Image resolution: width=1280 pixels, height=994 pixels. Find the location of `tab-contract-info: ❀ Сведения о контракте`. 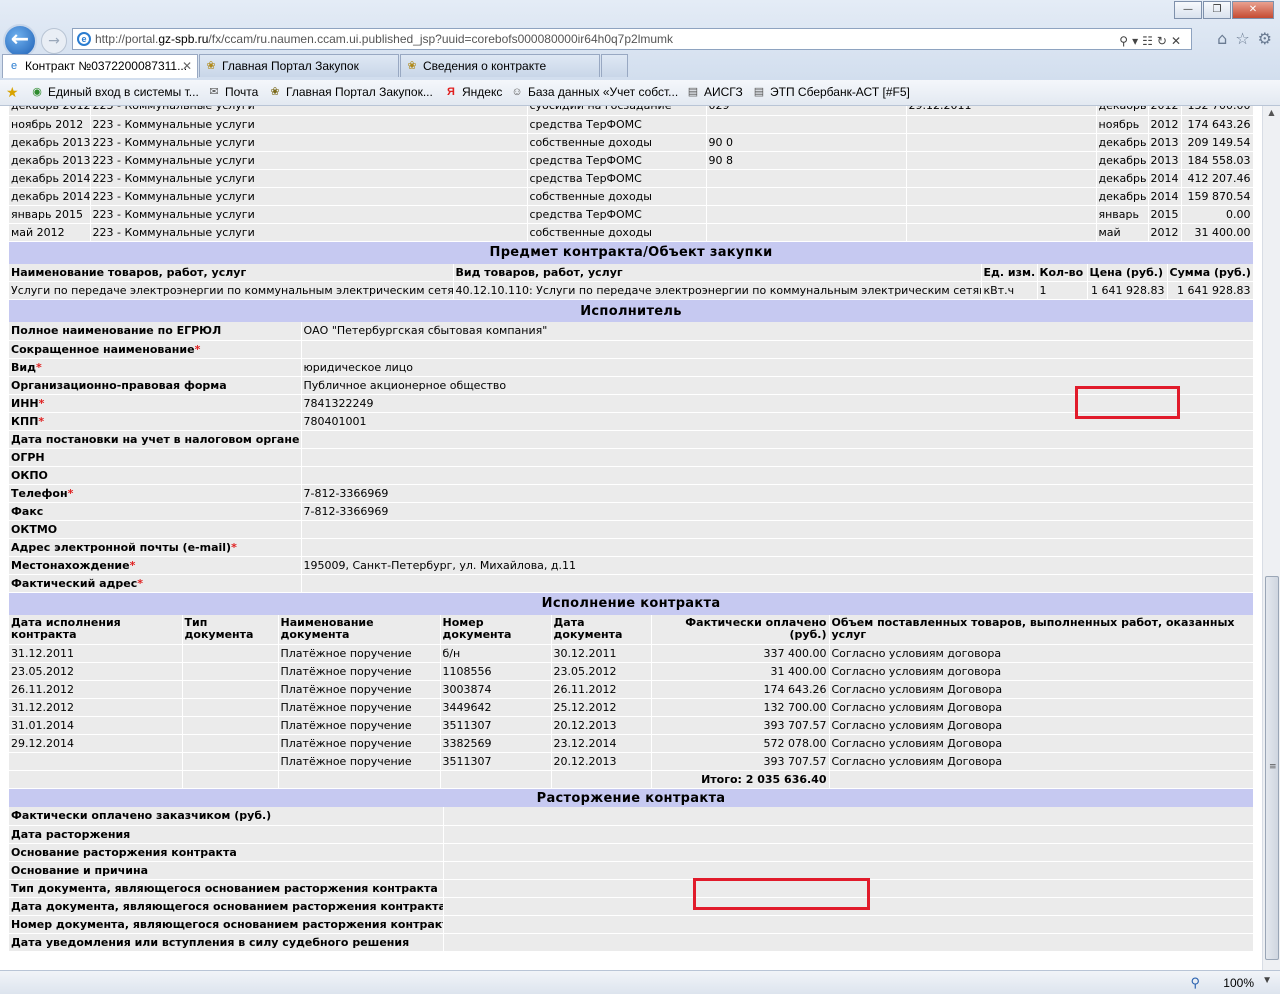

tab-contract-info: ❀ Сведения о контракте is located at coordinates (500, 65).